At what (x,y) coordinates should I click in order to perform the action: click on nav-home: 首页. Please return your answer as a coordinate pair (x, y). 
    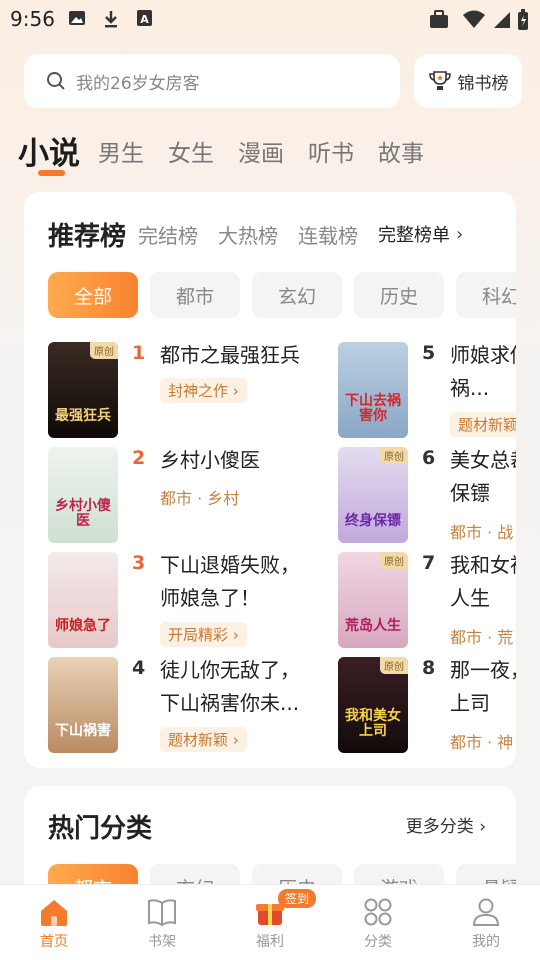
    Looking at the image, I should click on (54, 922).